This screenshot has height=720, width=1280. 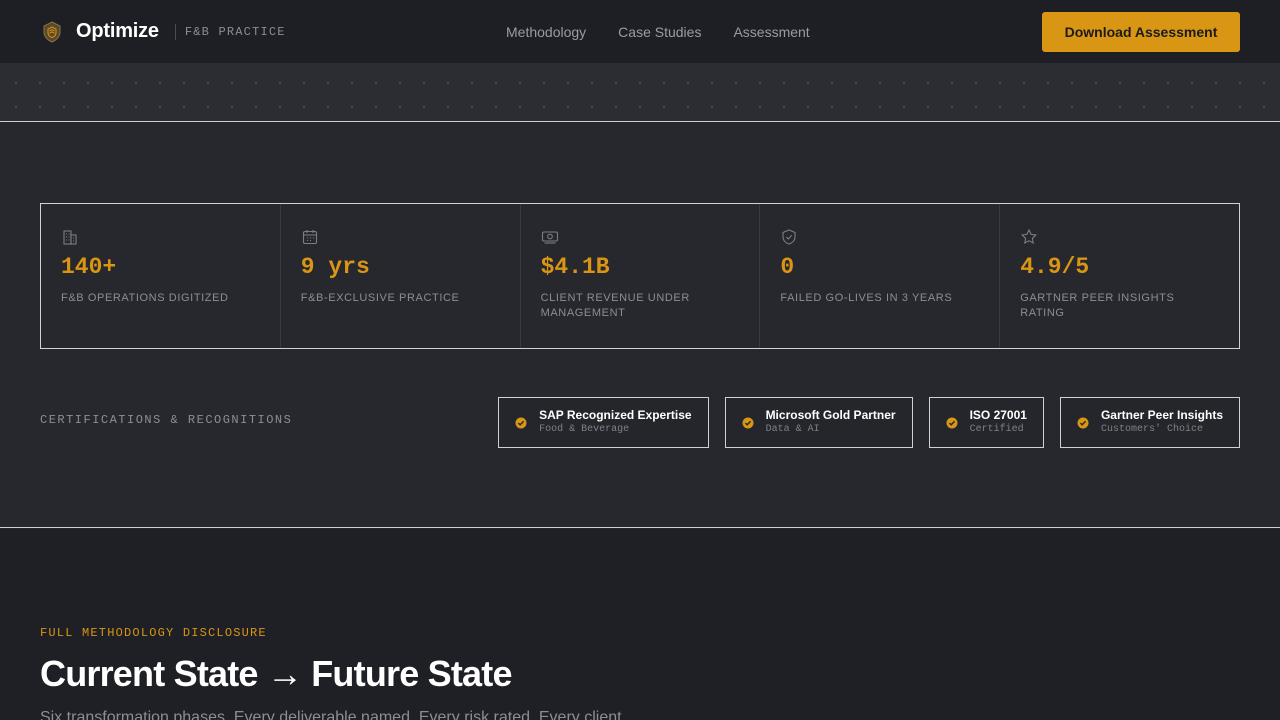 I want to click on stat-label: F&B OPERATIONS DIGITIZED, so click(x=145, y=298).